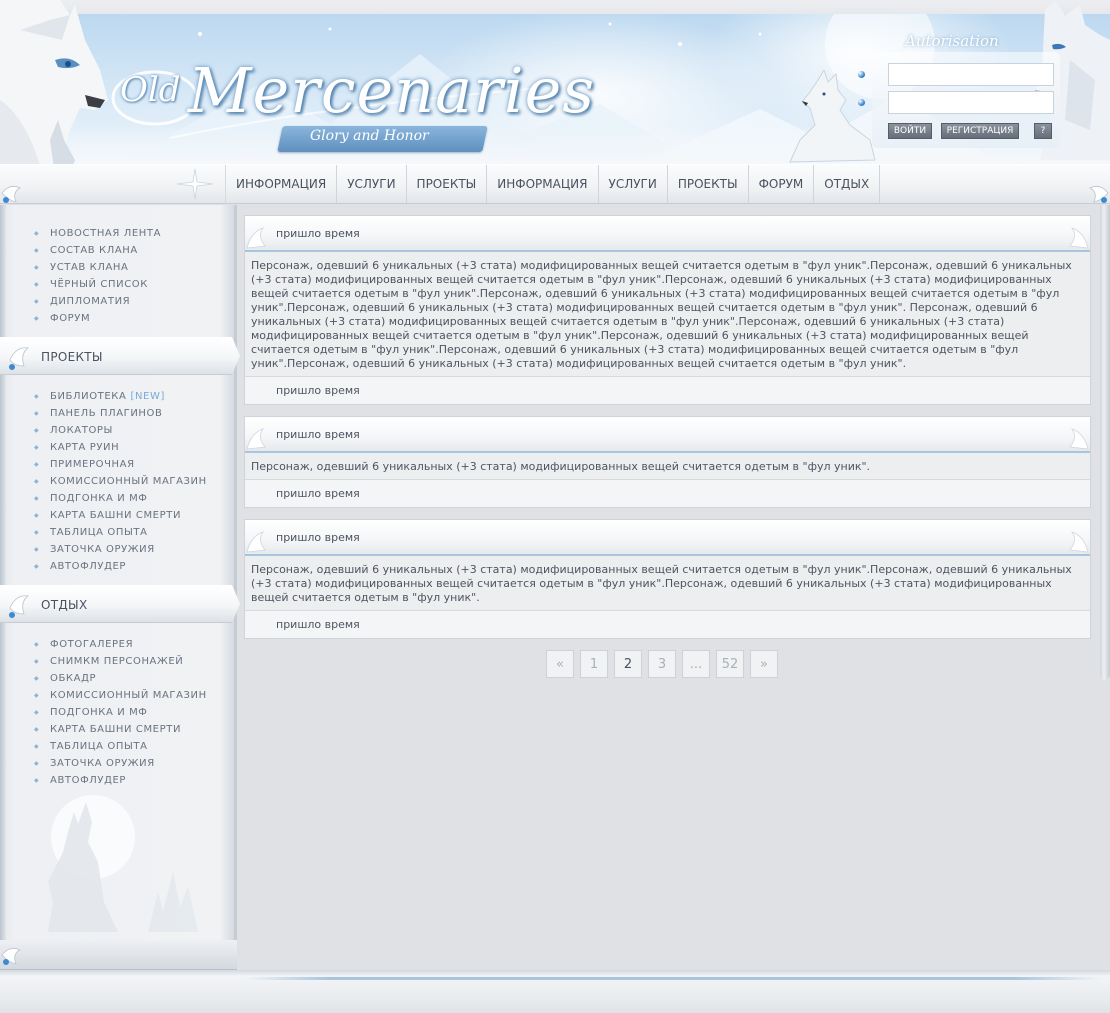 Image resolution: width=1110 pixels, height=1013 pixels. I want to click on sidebar-item-fitting-mf: ◆ ПОДГОНКА И МФ, so click(120, 498).